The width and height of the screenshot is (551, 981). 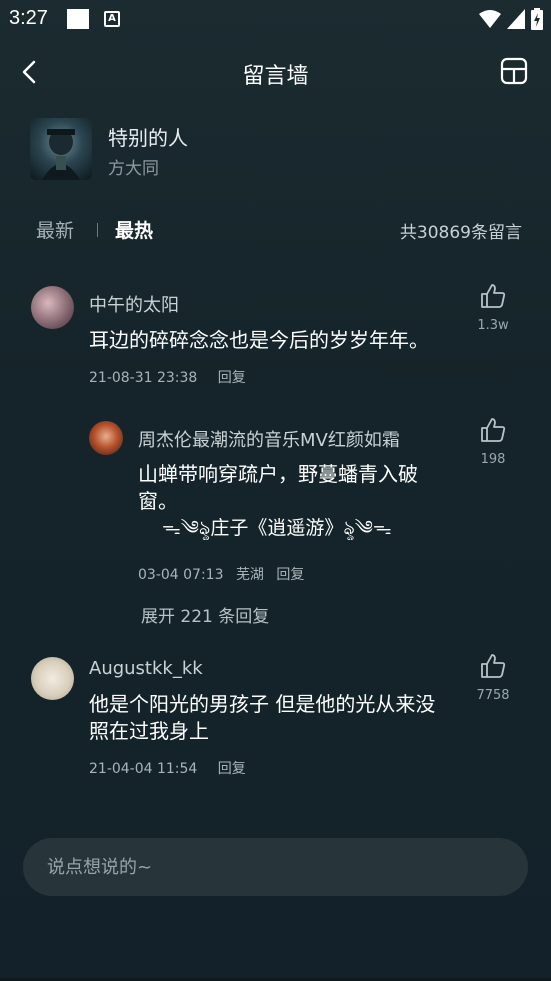 What do you see at coordinates (275, 19) in the screenshot?
I see `status-bar: 3:27 A` at bounding box center [275, 19].